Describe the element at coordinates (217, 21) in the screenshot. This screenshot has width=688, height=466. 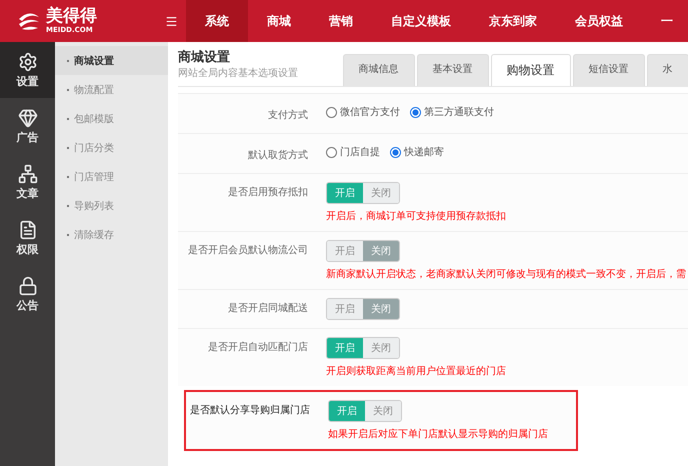
I see `top-nav-item: 系统` at that location.